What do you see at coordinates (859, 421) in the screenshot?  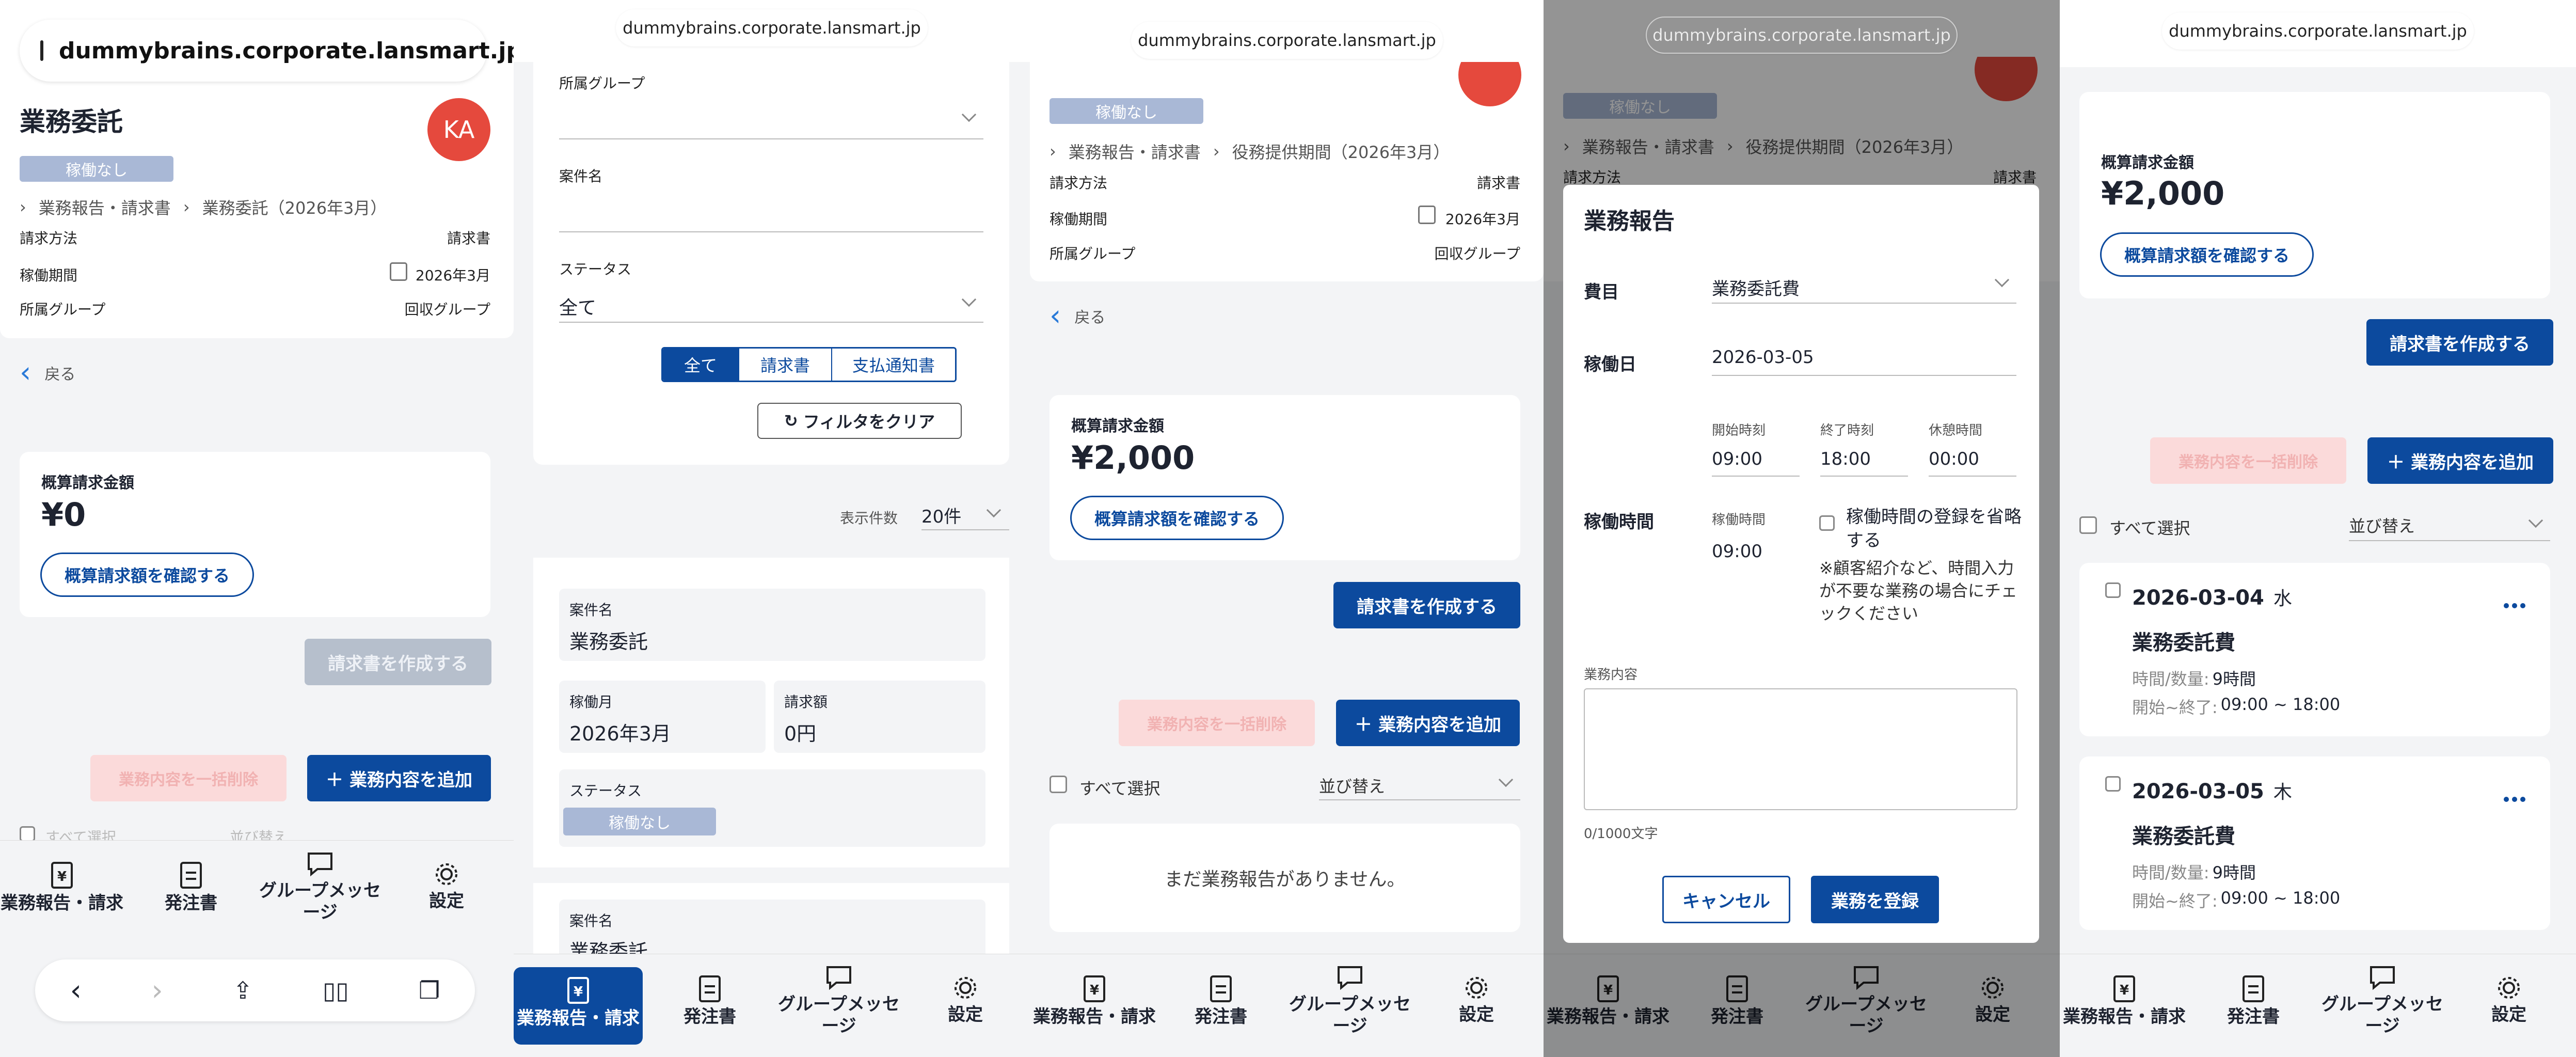 I see `clear-filter-button: ↻ フィルタをクリア` at bounding box center [859, 421].